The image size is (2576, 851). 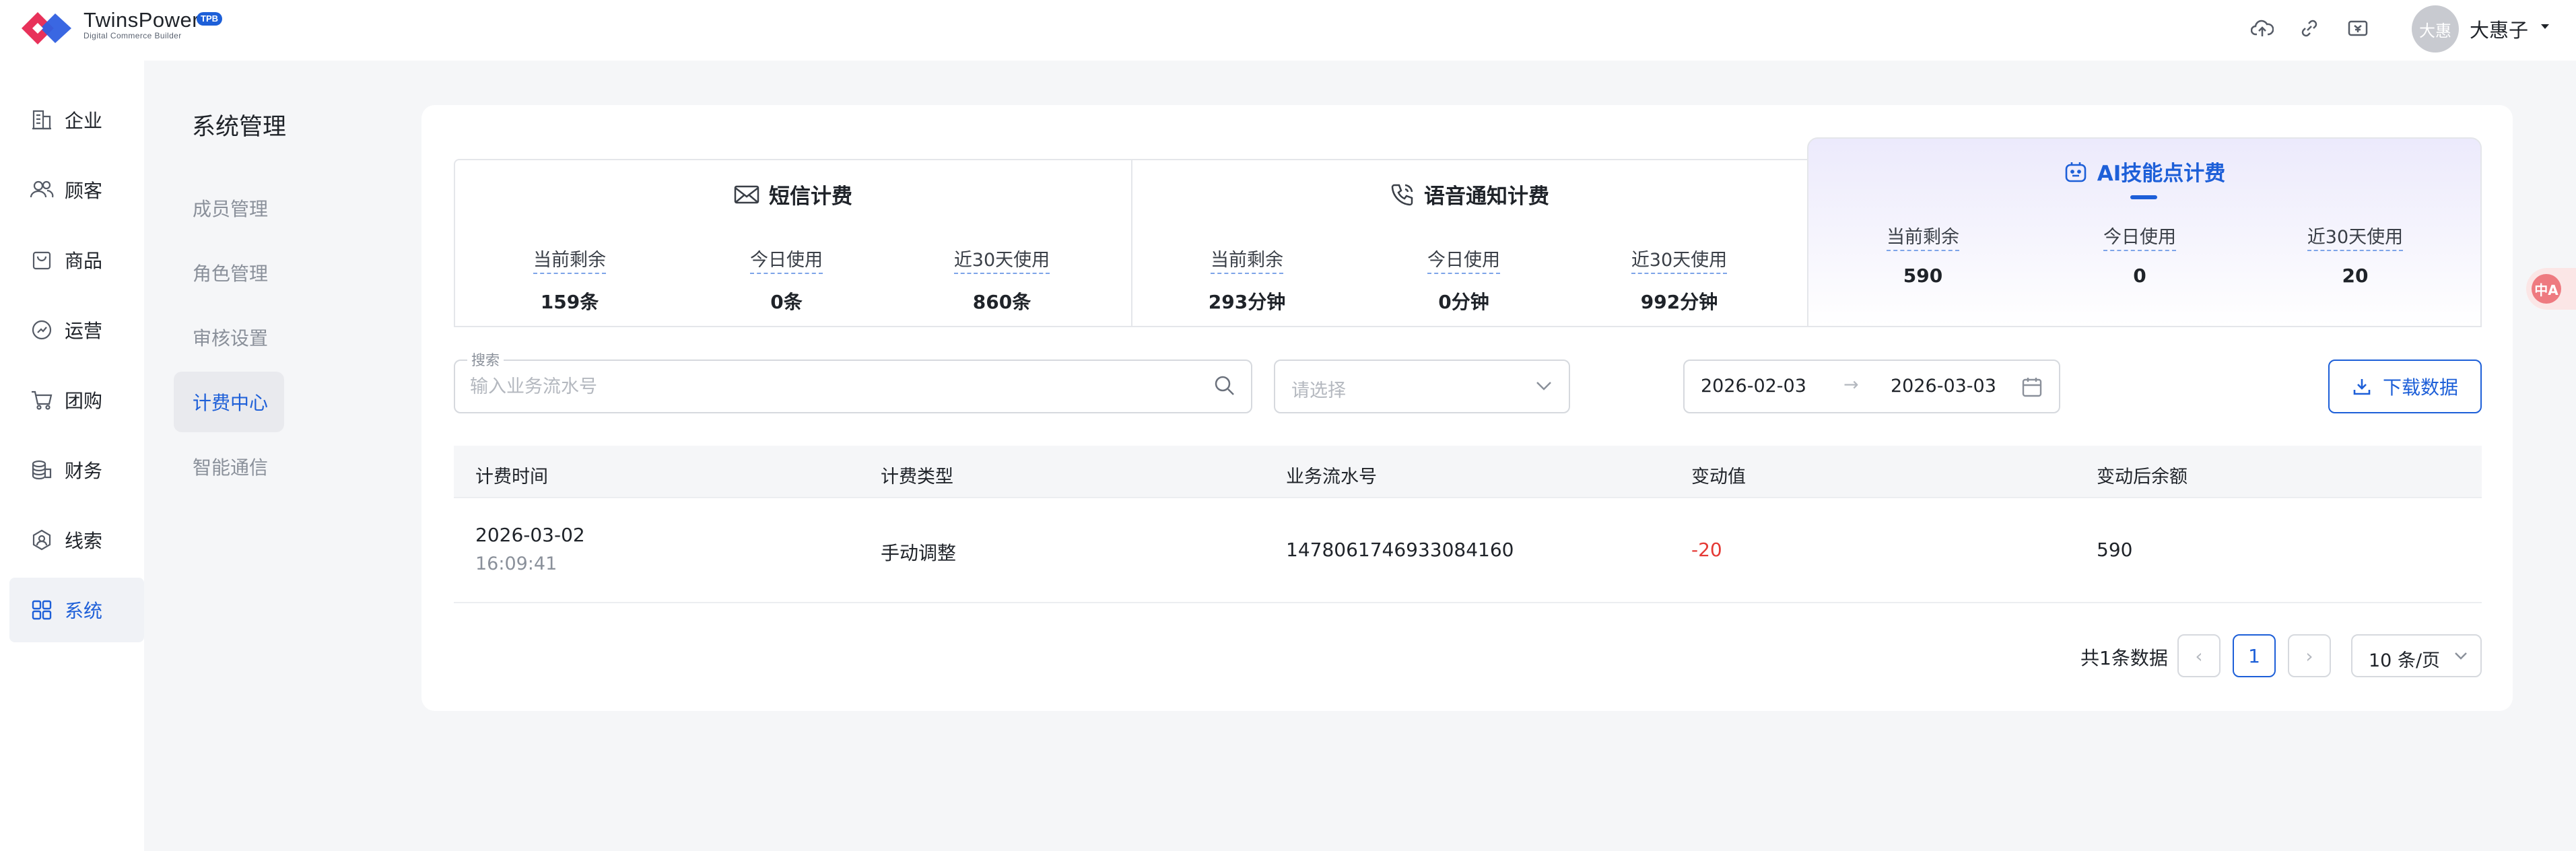 What do you see at coordinates (2254, 656) in the screenshot?
I see `page-1-button: 1` at bounding box center [2254, 656].